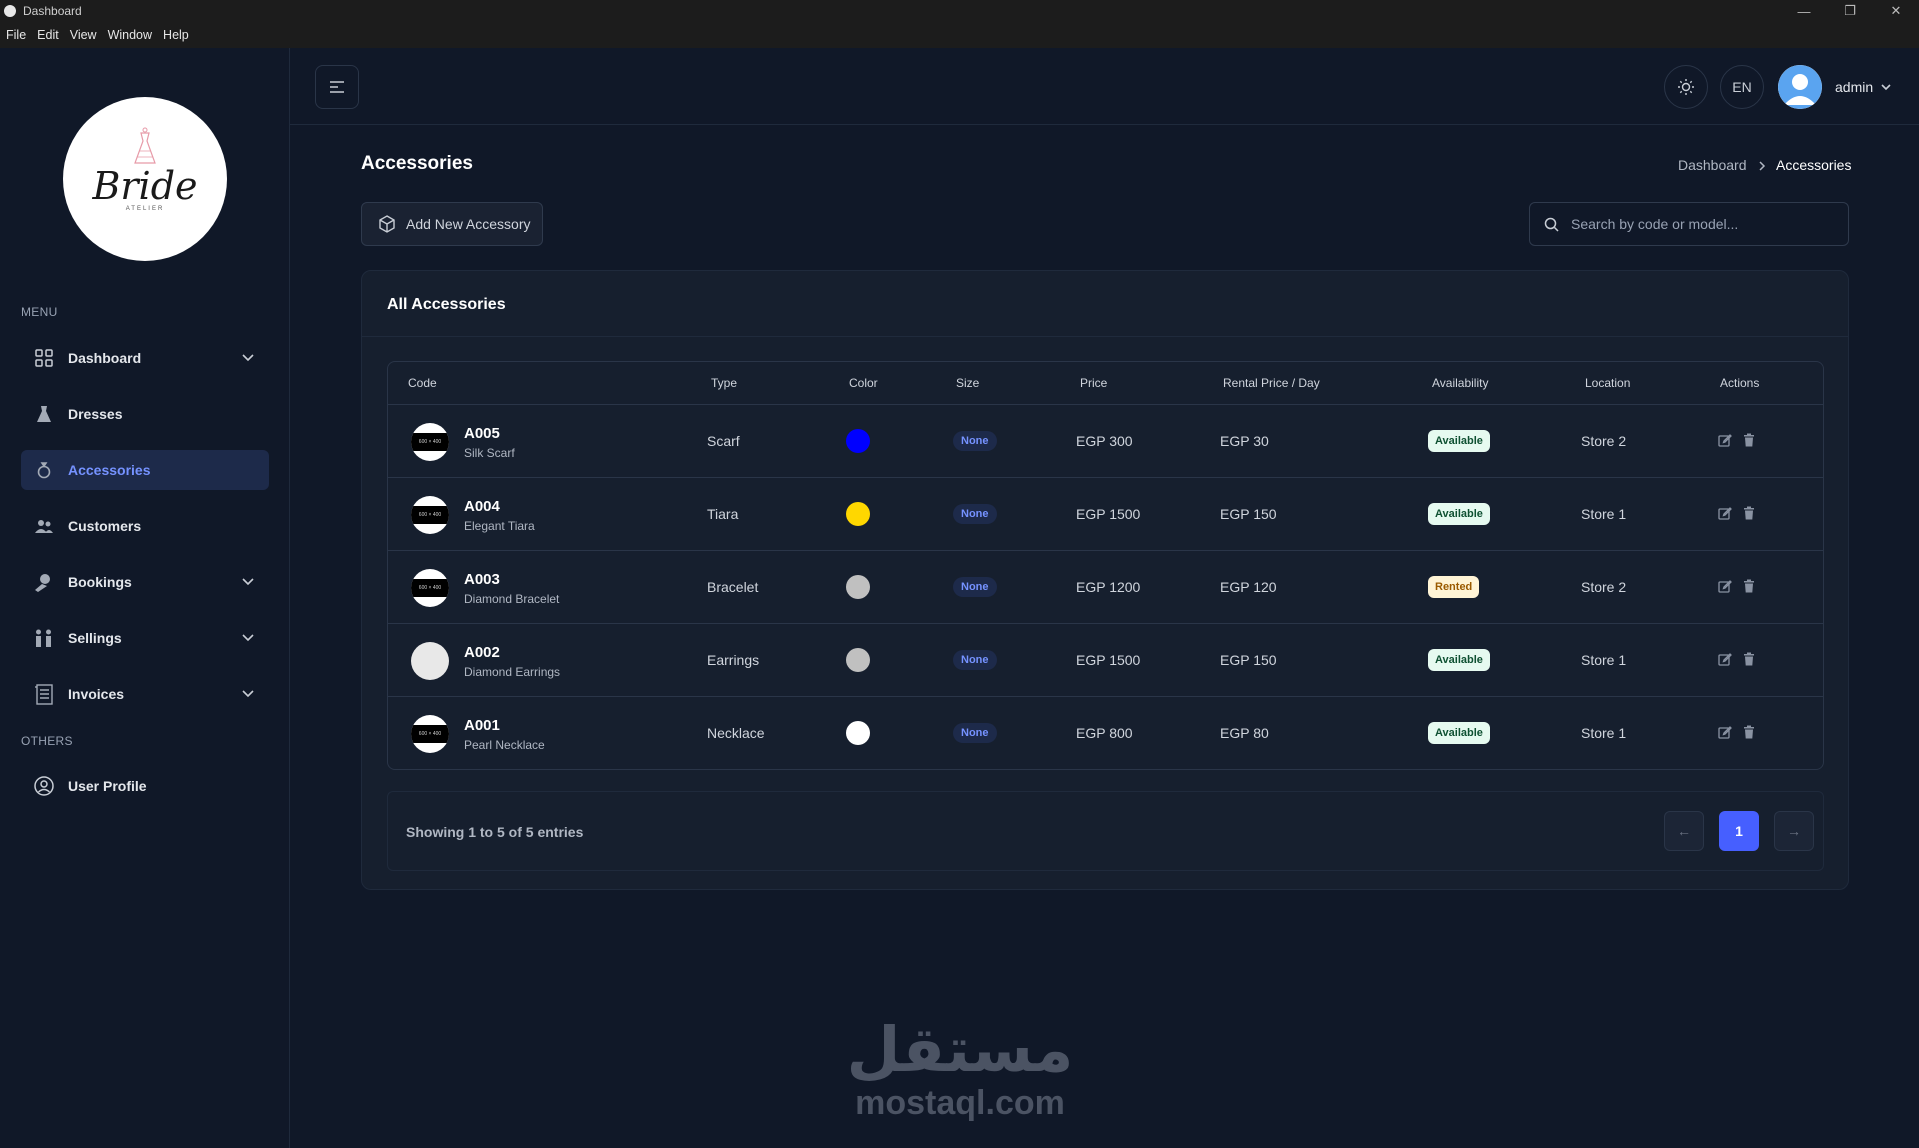  I want to click on brand-logo: Bride ATELIER, so click(145, 179).